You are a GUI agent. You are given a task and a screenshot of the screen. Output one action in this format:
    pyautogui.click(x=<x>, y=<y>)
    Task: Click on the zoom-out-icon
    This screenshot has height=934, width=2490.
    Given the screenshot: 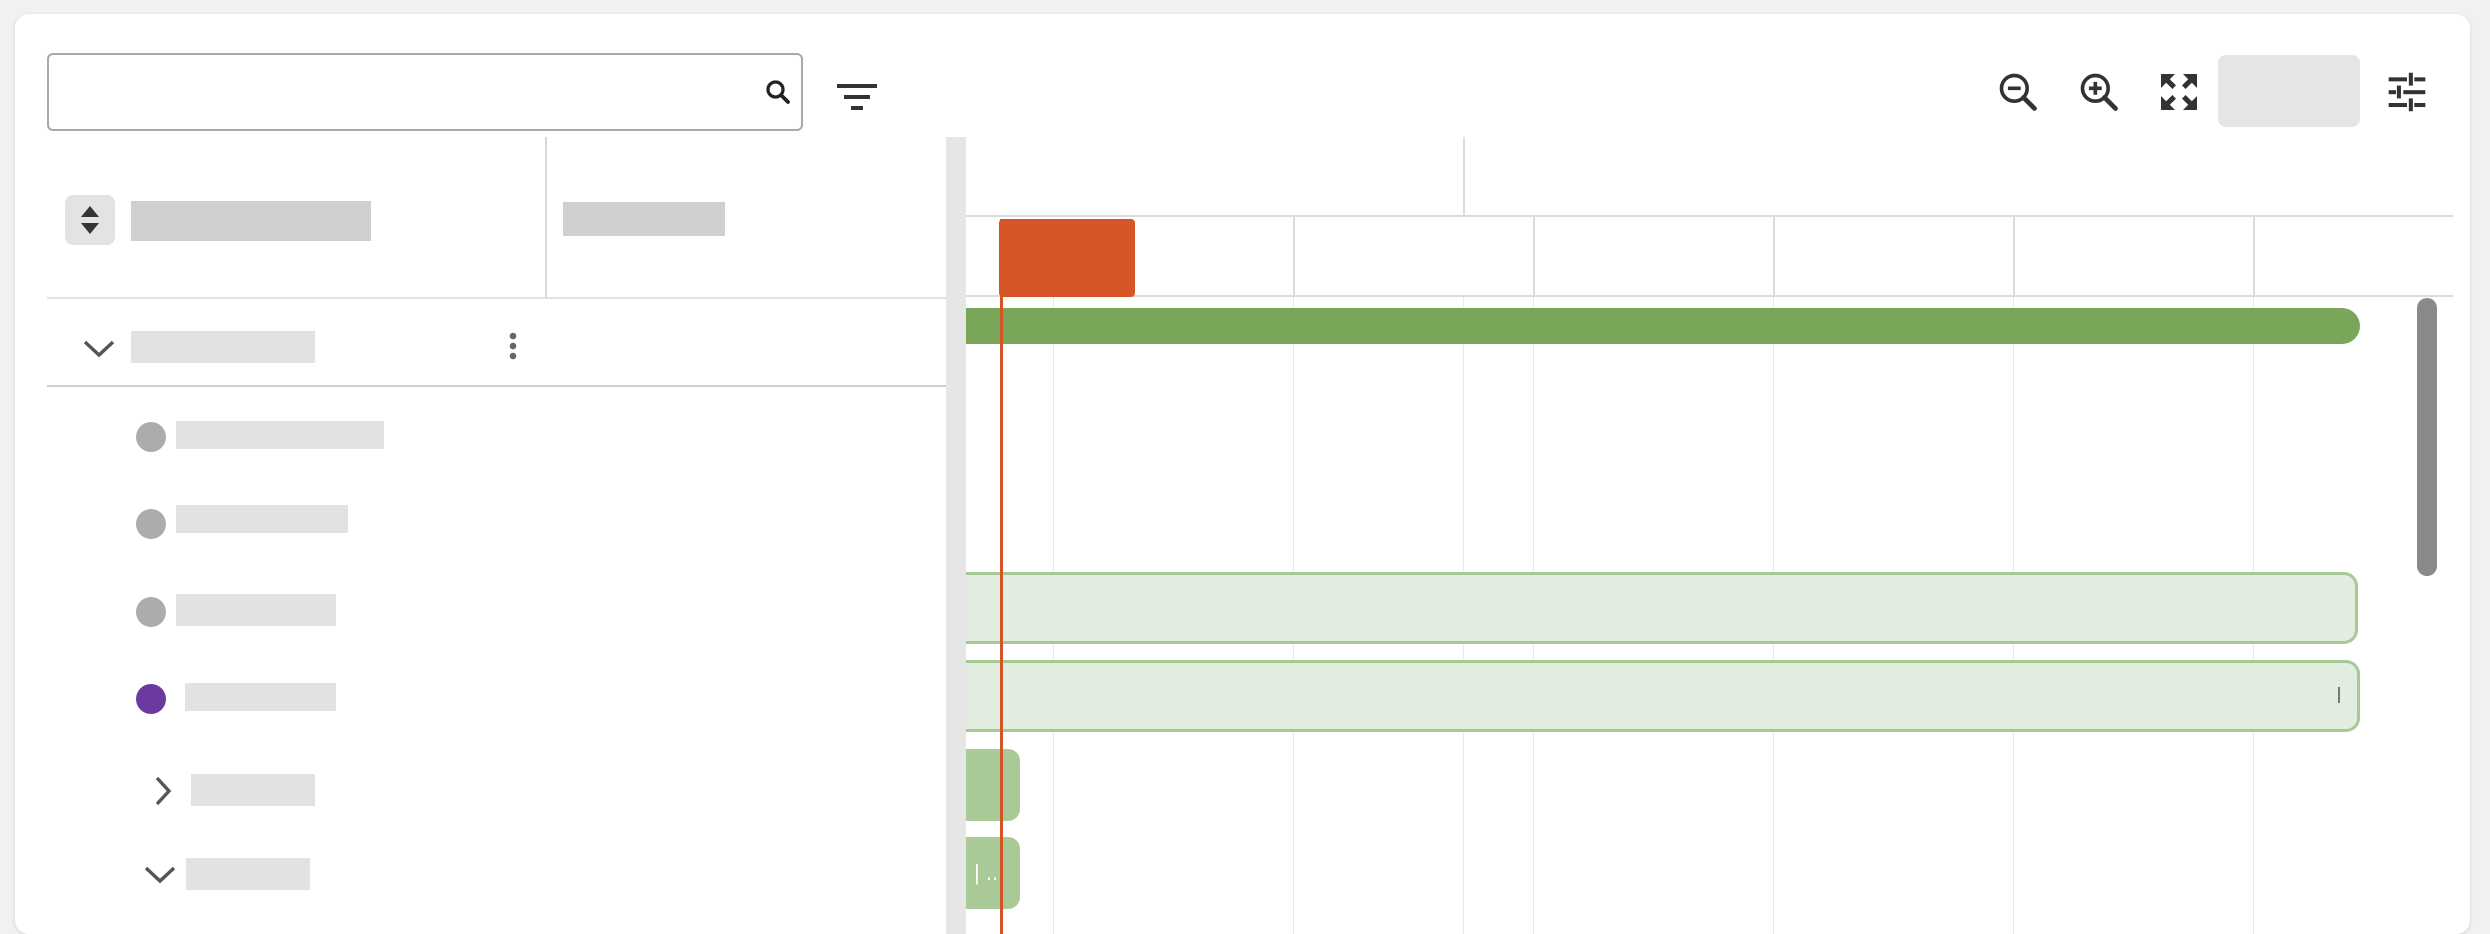 What is the action you would take?
    pyautogui.click(x=2018, y=92)
    